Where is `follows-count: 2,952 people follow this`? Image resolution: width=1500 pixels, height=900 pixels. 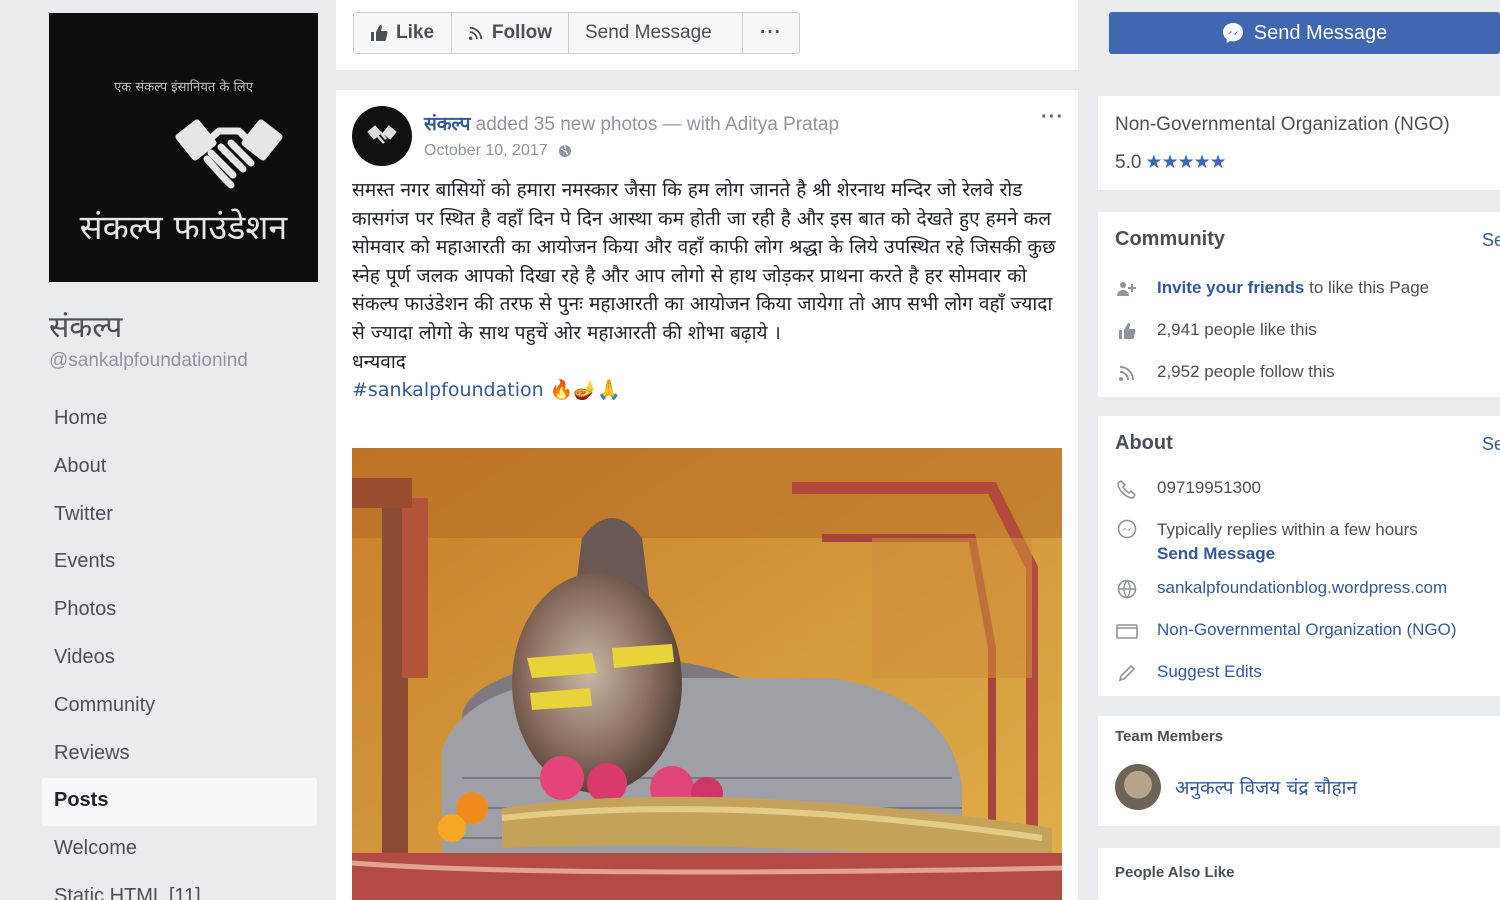
follows-count: 2,952 people follow this is located at coordinates (1246, 371).